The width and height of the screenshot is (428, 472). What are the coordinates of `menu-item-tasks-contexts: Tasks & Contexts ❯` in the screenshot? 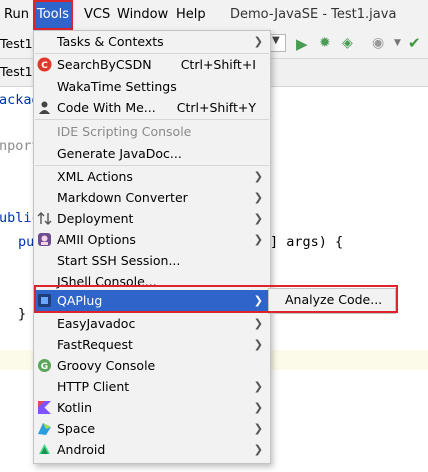 It's located at (152, 41).